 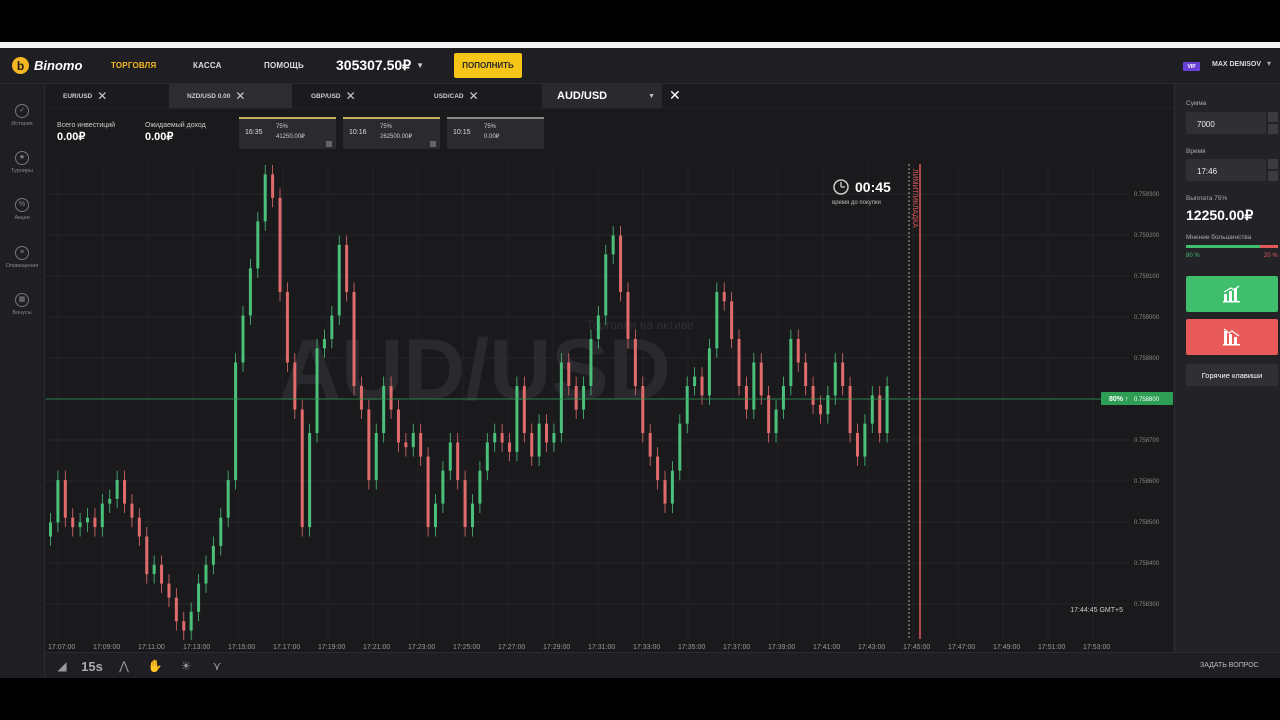 What do you see at coordinates (62, 666) in the screenshot?
I see `chart-type-icon: ◢` at bounding box center [62, 666].